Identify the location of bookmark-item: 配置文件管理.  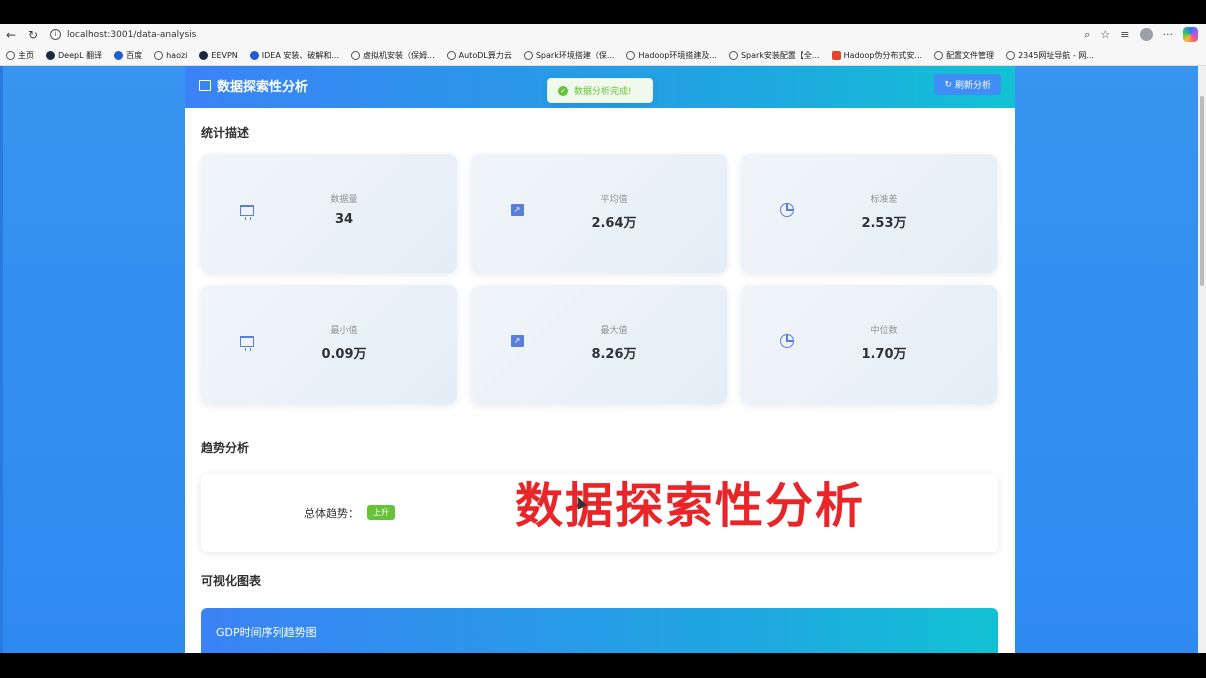
(964, 55).